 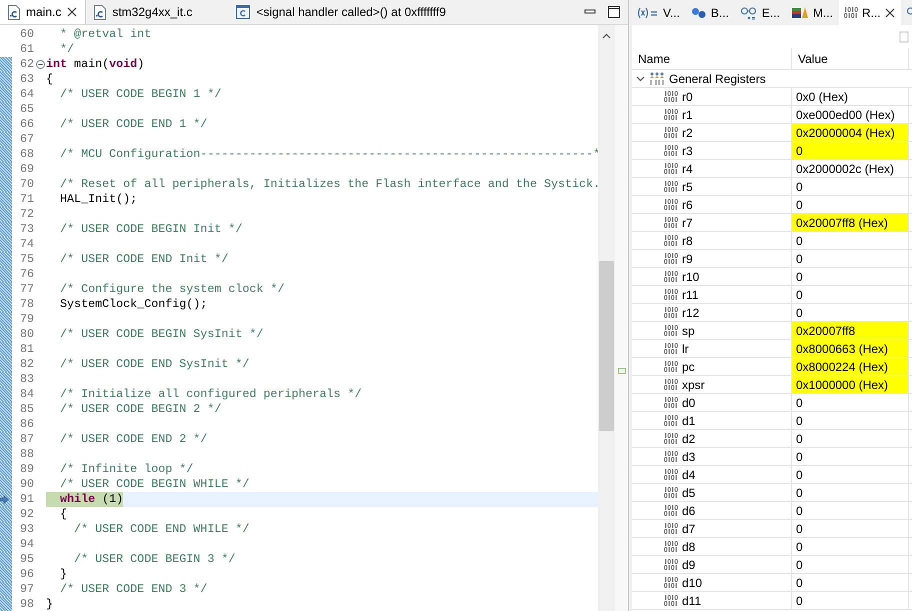 What do you see at coordinates (341, 12) in the screenshot?
I see `editor-tab: <signal handler called>() at 0xfffffff9` at bounding box center [341, 12].